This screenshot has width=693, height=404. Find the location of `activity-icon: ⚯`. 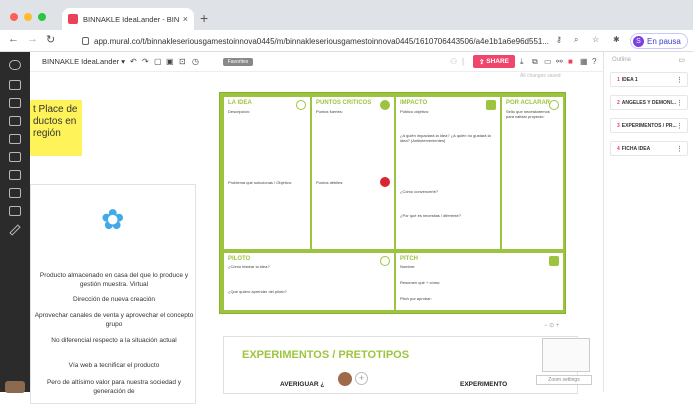

activity-icon: ⚯ is located at coordinates (559, 61).